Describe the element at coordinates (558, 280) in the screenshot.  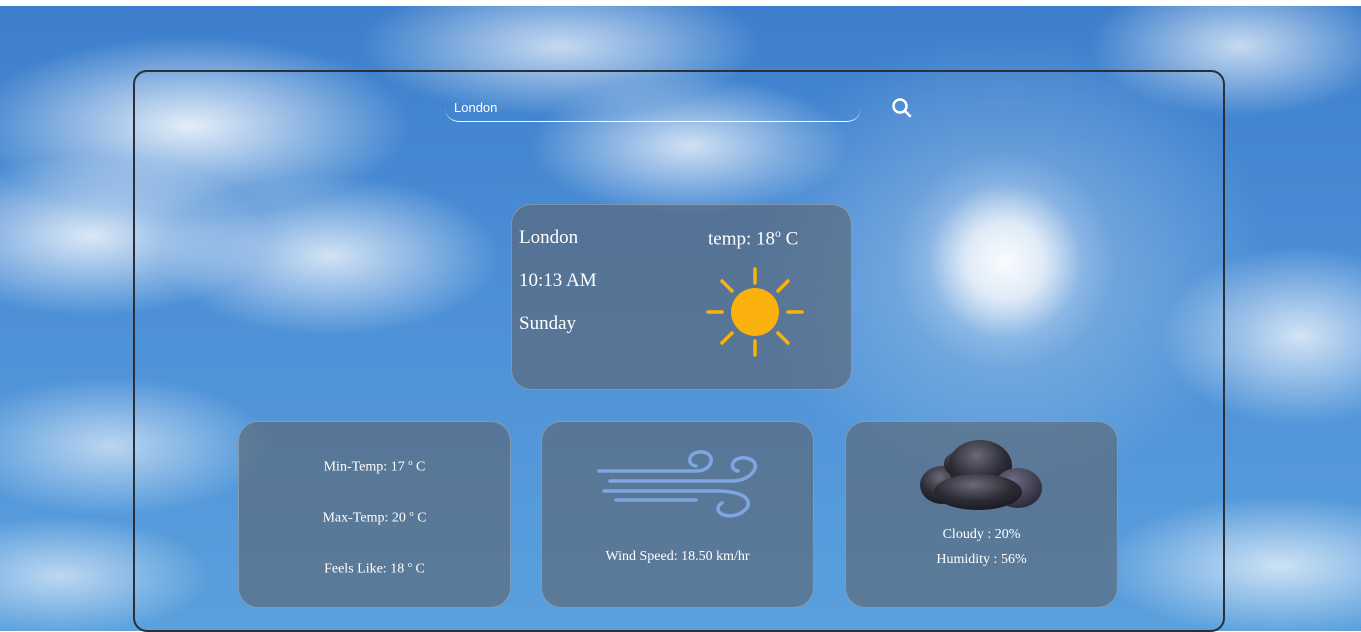
I see `local-time: 10:13 AM` at that location.